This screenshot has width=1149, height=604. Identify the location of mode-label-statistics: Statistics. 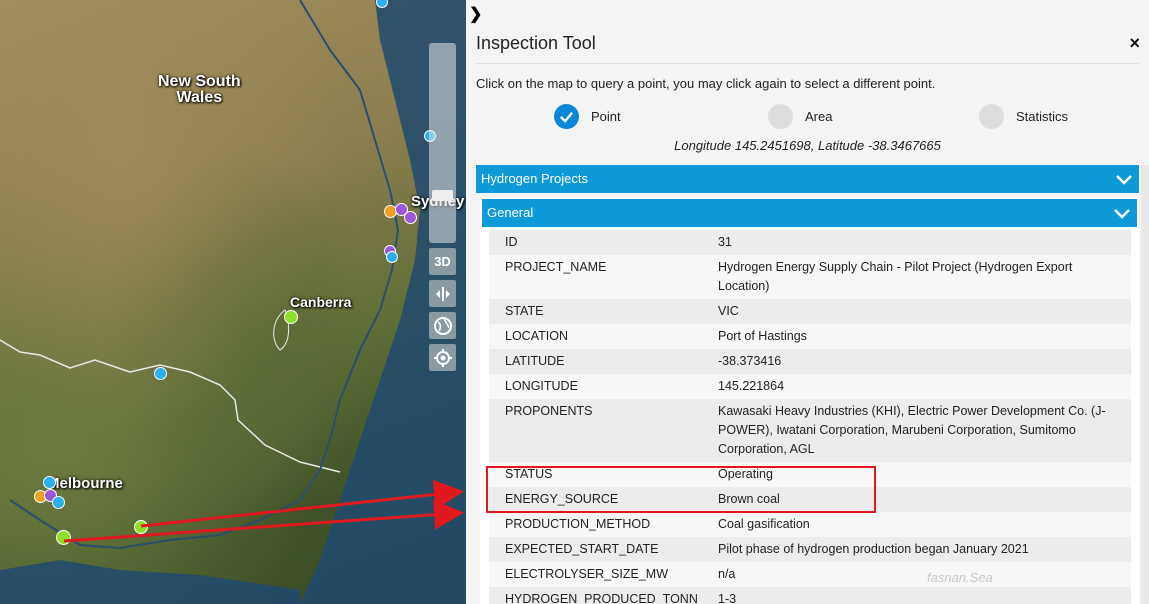
(1042, 116).